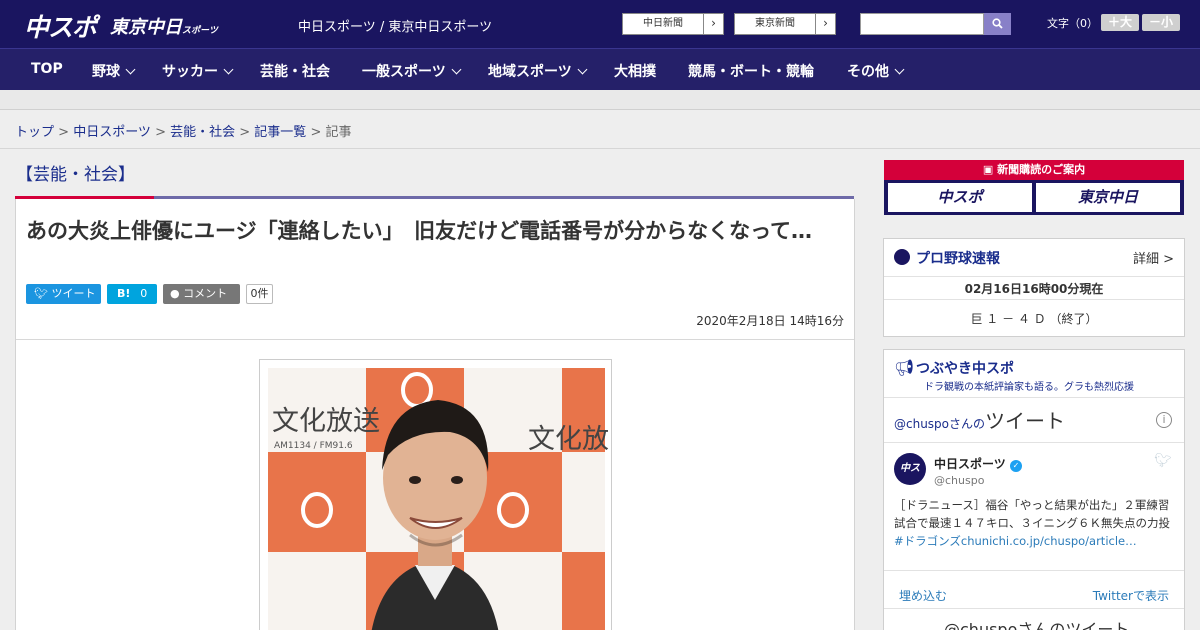  Describe the element at coordinates (960, 197) in the screenshot. I see `subscribe-chuspo-button: 中スポ` at that location.